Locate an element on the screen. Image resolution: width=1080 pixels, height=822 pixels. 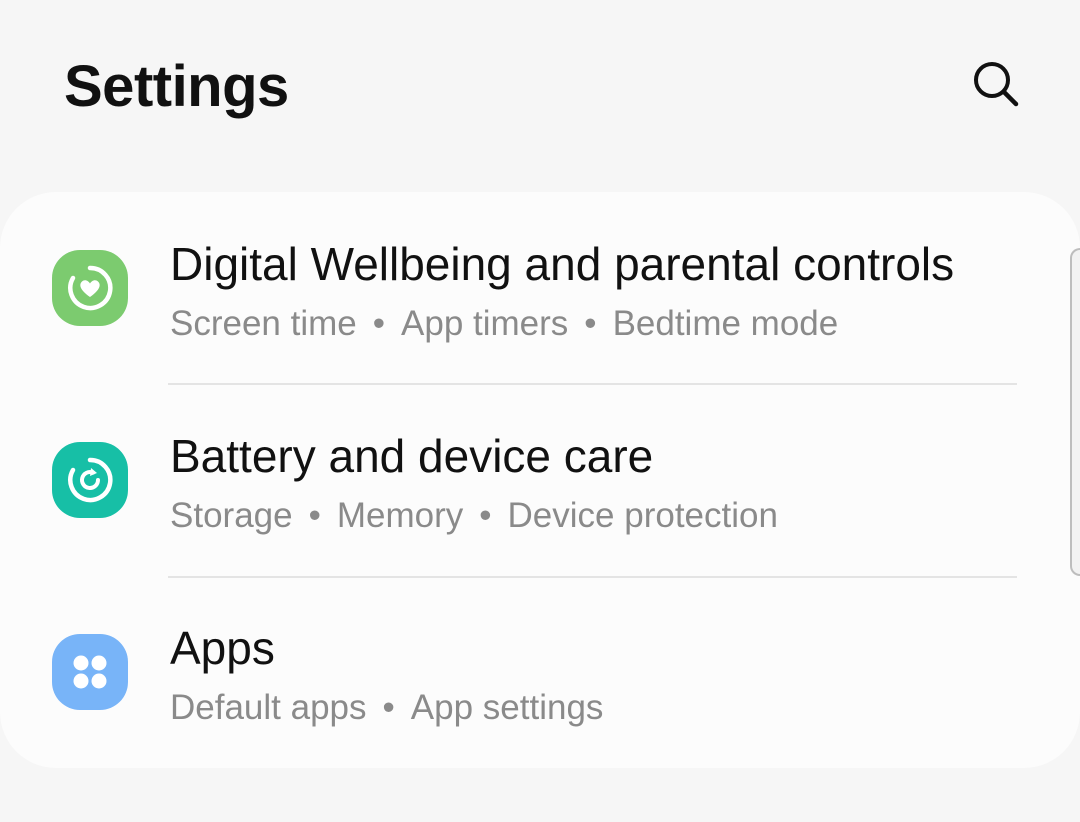
subtitle-part: Screen time is located at coordinates (263, 323).